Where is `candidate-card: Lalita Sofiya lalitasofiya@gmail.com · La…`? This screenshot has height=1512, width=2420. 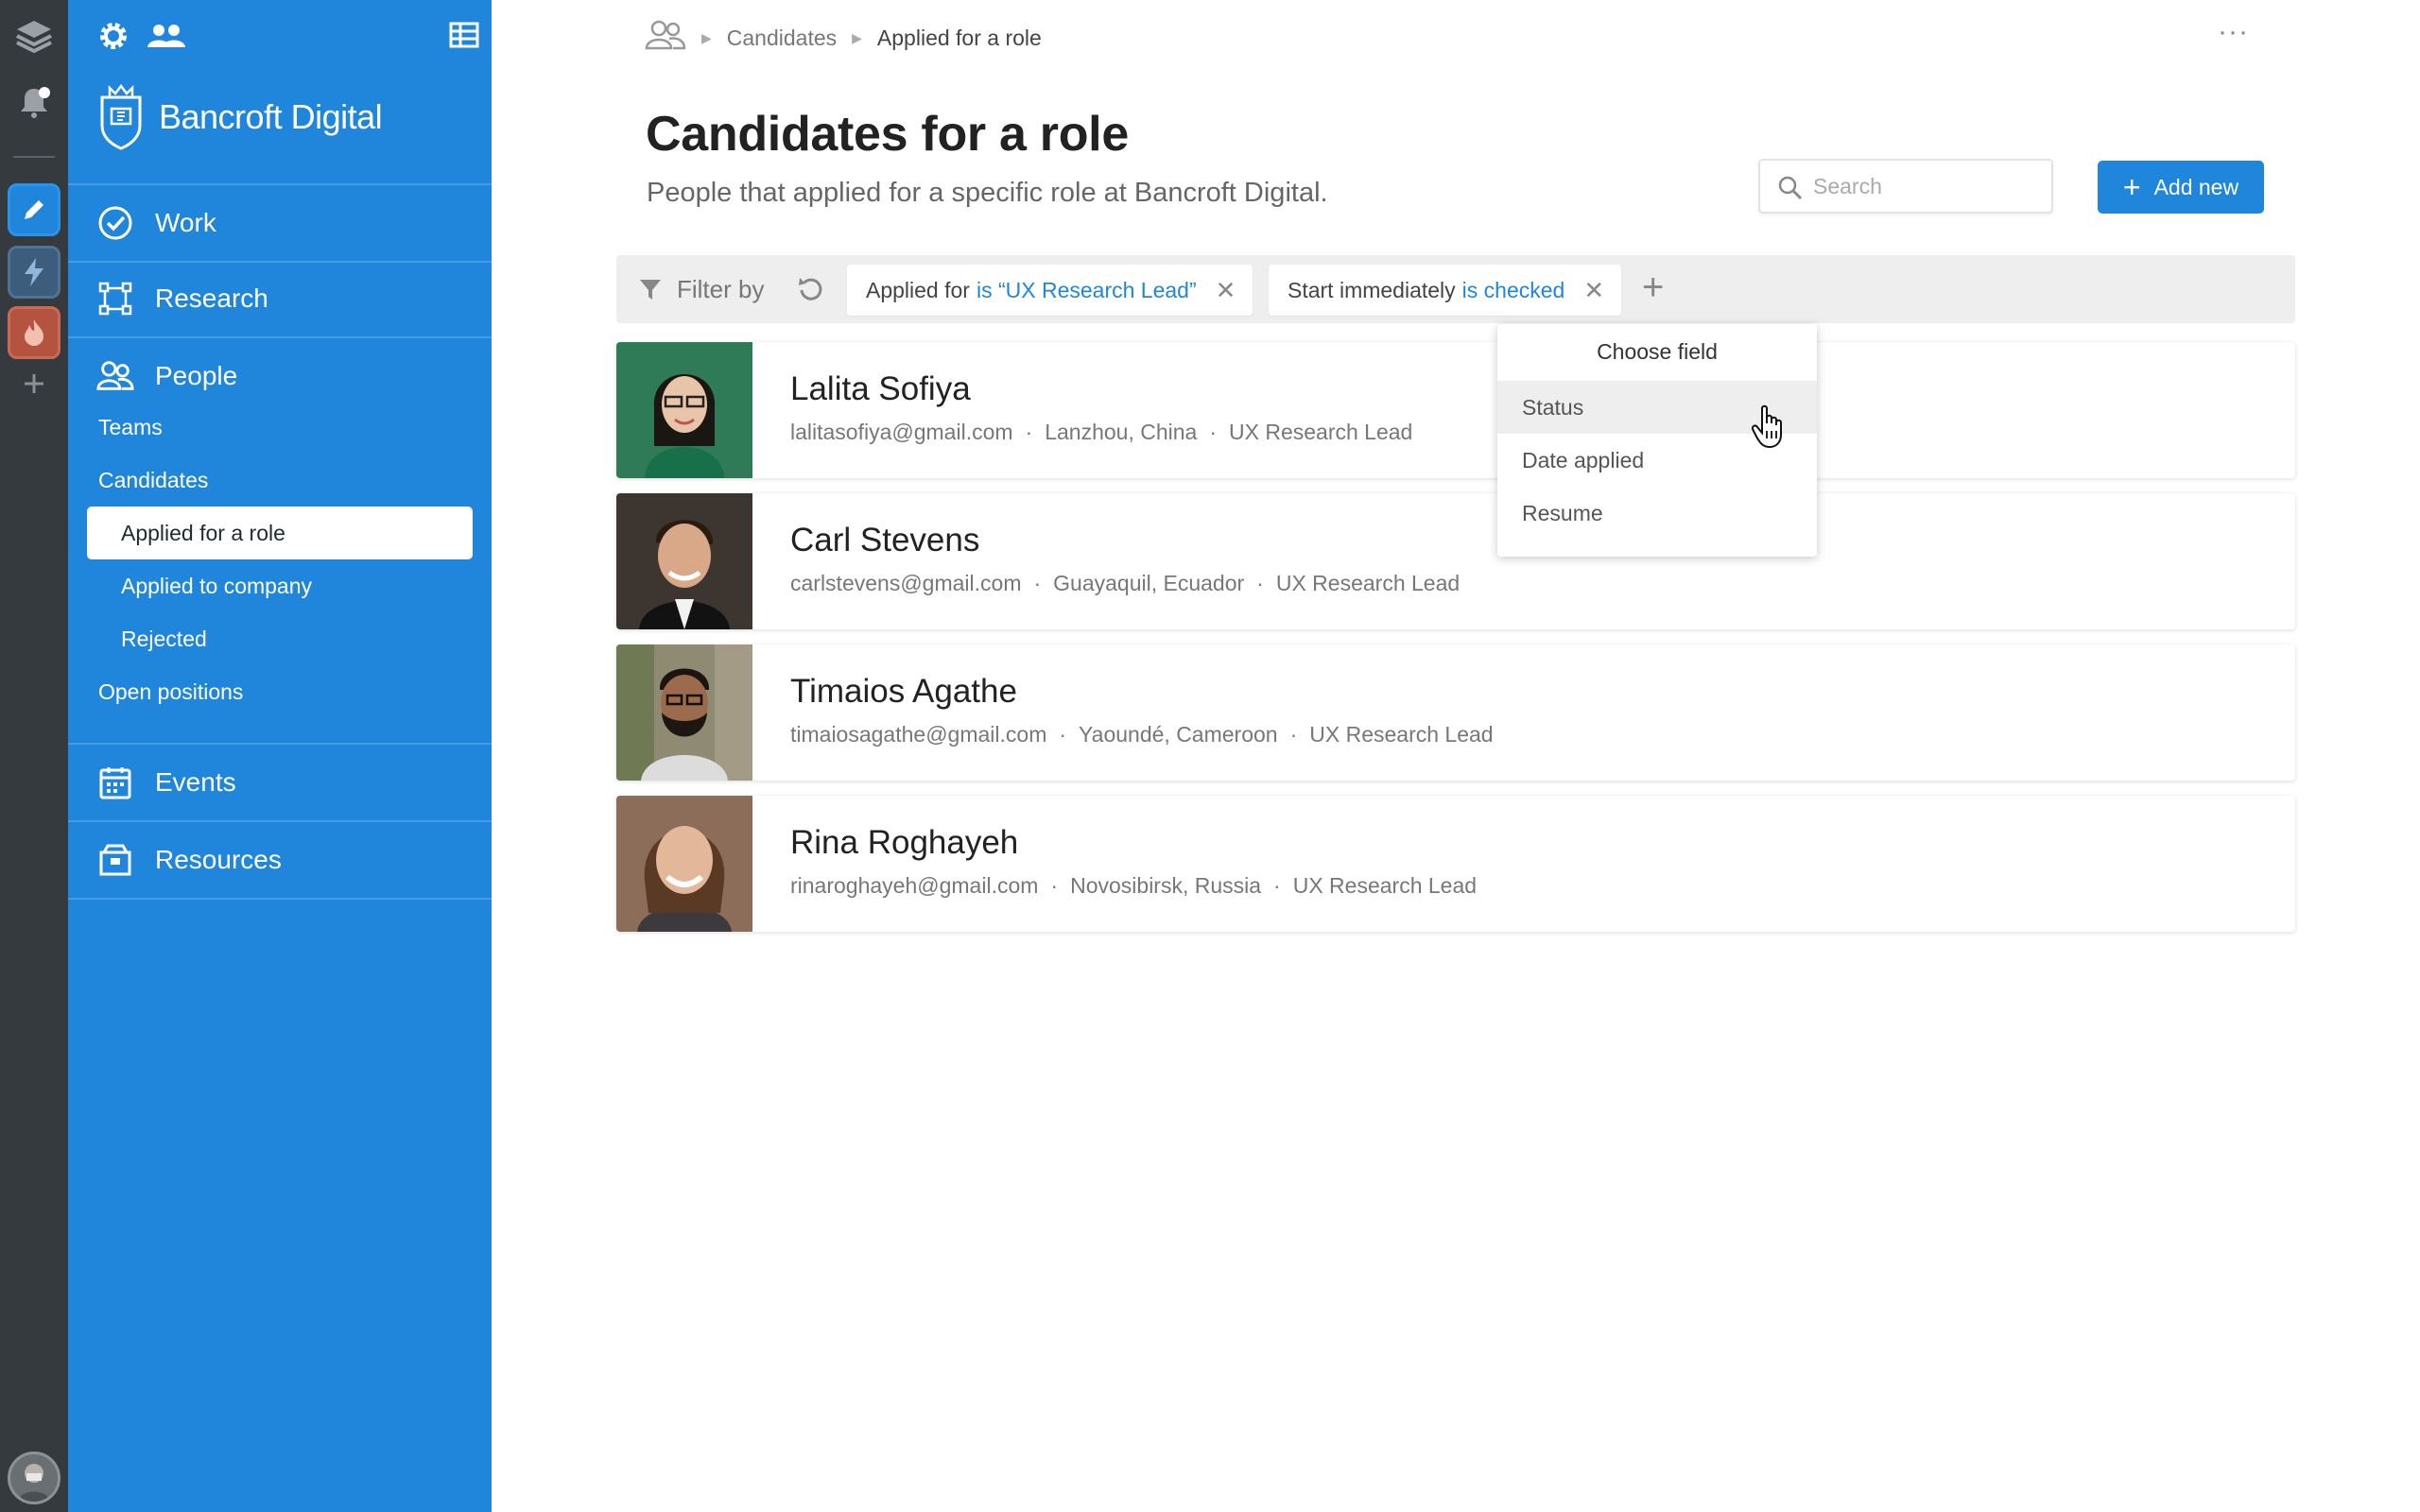
candidate-card: Lalita Sofiya lalitasofiya@gmail.com · La… is located at coordinates (1455, 410).